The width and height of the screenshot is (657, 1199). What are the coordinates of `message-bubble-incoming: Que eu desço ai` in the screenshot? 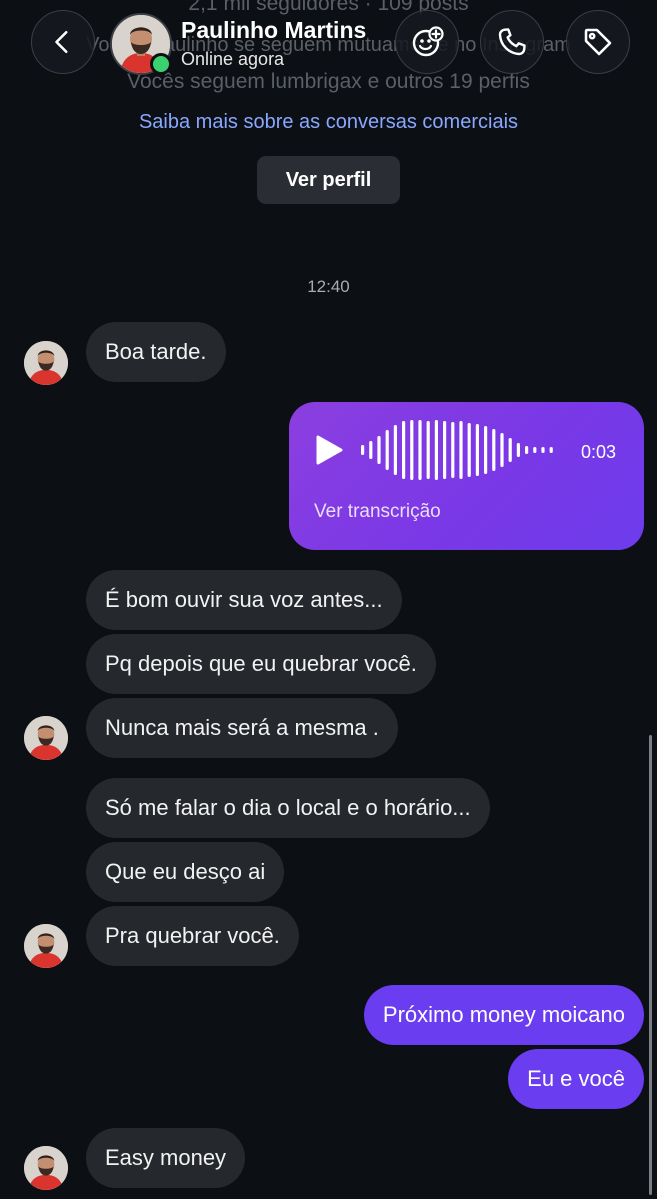 It's located at (185, 872).